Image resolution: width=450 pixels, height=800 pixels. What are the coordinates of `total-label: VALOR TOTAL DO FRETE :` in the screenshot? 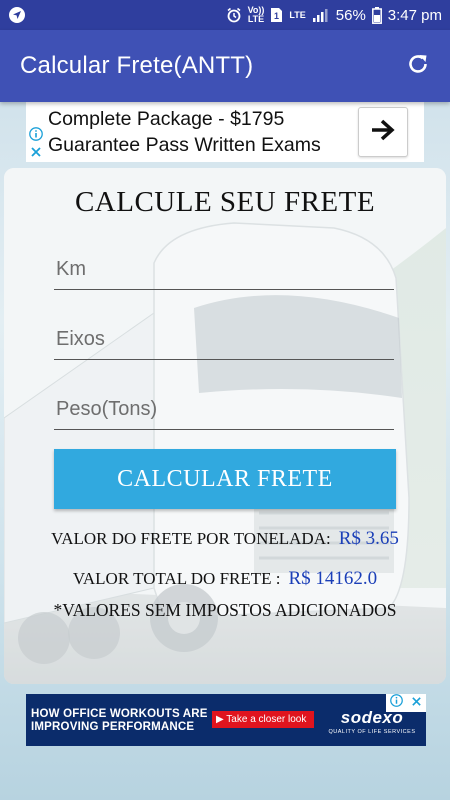 It's located at (176, 578).